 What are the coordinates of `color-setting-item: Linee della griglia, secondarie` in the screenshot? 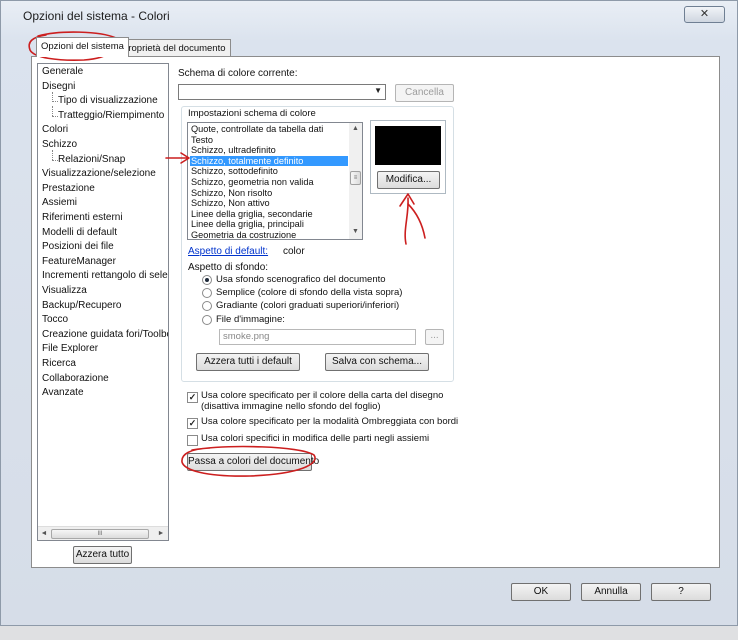 It's located at (269, 214).